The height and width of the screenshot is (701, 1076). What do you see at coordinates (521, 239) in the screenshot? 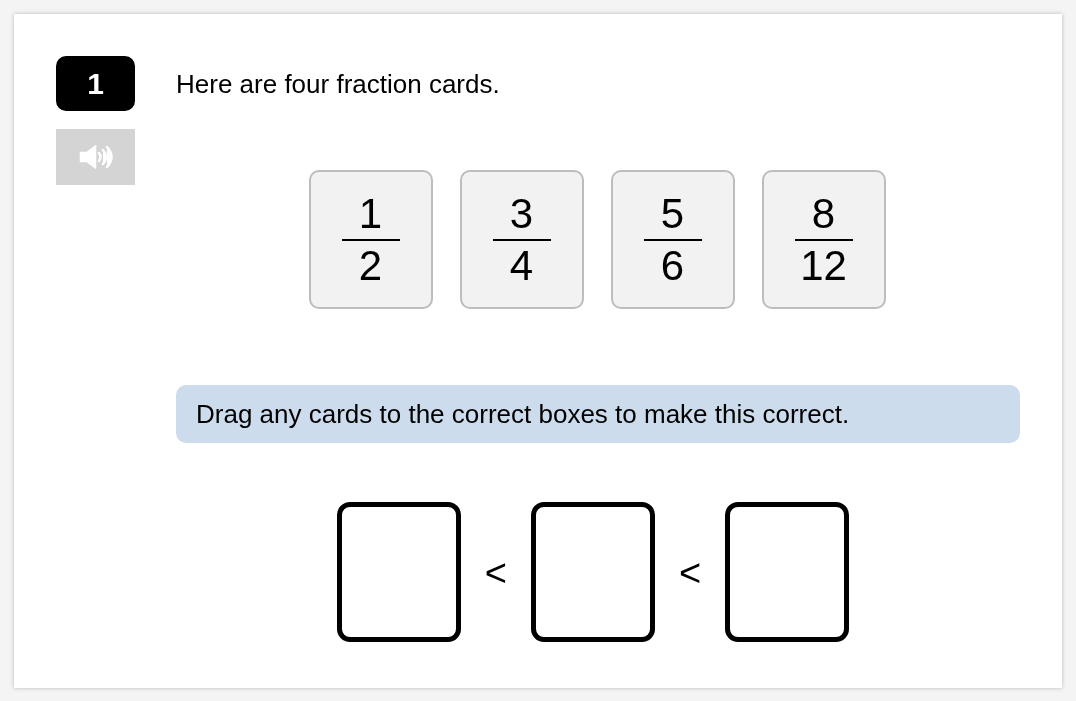
I see `fraction-card: 3 4` at bounding box center [521, 239].